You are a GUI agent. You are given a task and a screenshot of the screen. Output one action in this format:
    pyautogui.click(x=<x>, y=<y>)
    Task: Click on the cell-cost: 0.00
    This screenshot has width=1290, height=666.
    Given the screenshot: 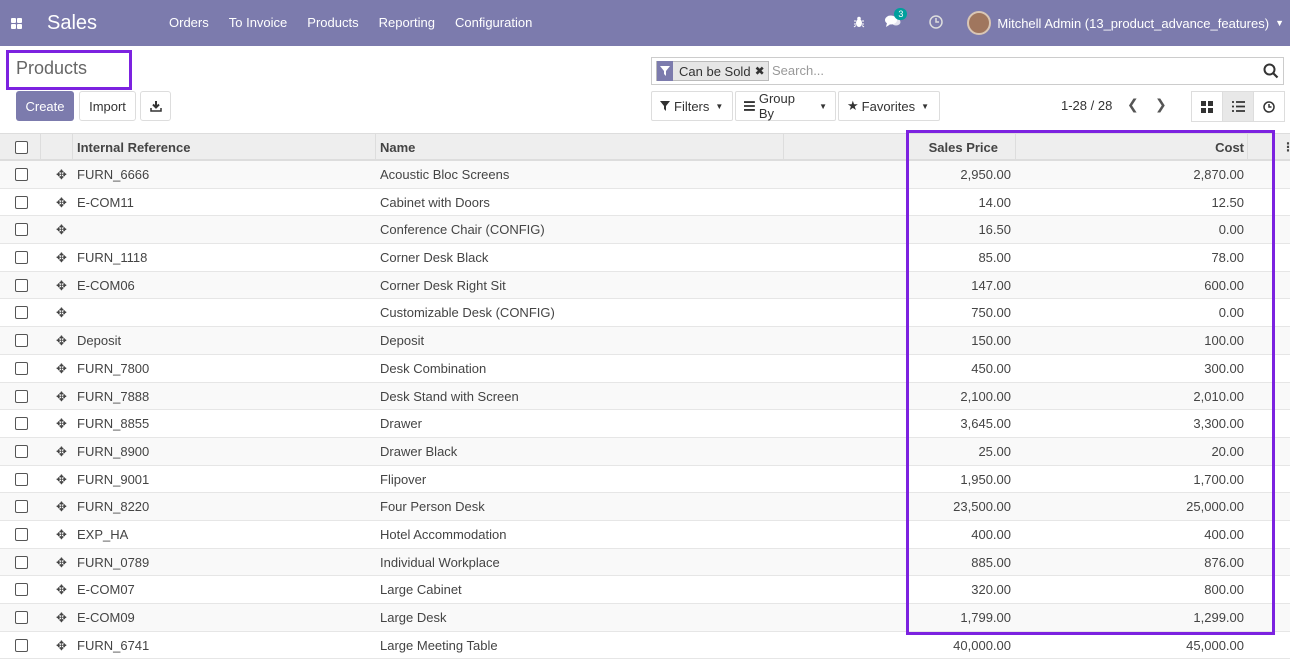 What is the action you would take?
    pyautogui.click(x=1231, y=313)
    